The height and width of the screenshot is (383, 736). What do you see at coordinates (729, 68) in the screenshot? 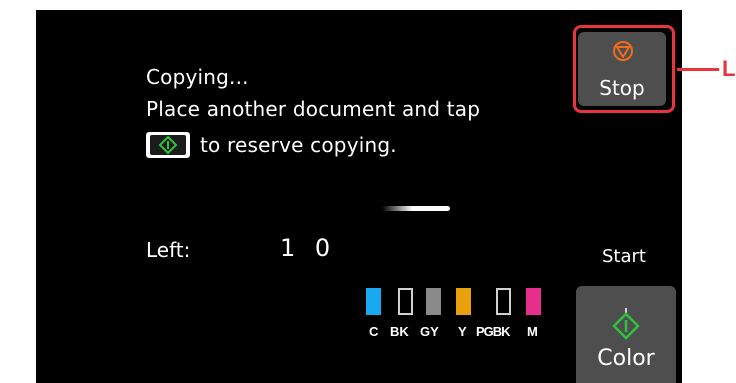
I see `callout-letter: L` at bounding box center [729, 68].